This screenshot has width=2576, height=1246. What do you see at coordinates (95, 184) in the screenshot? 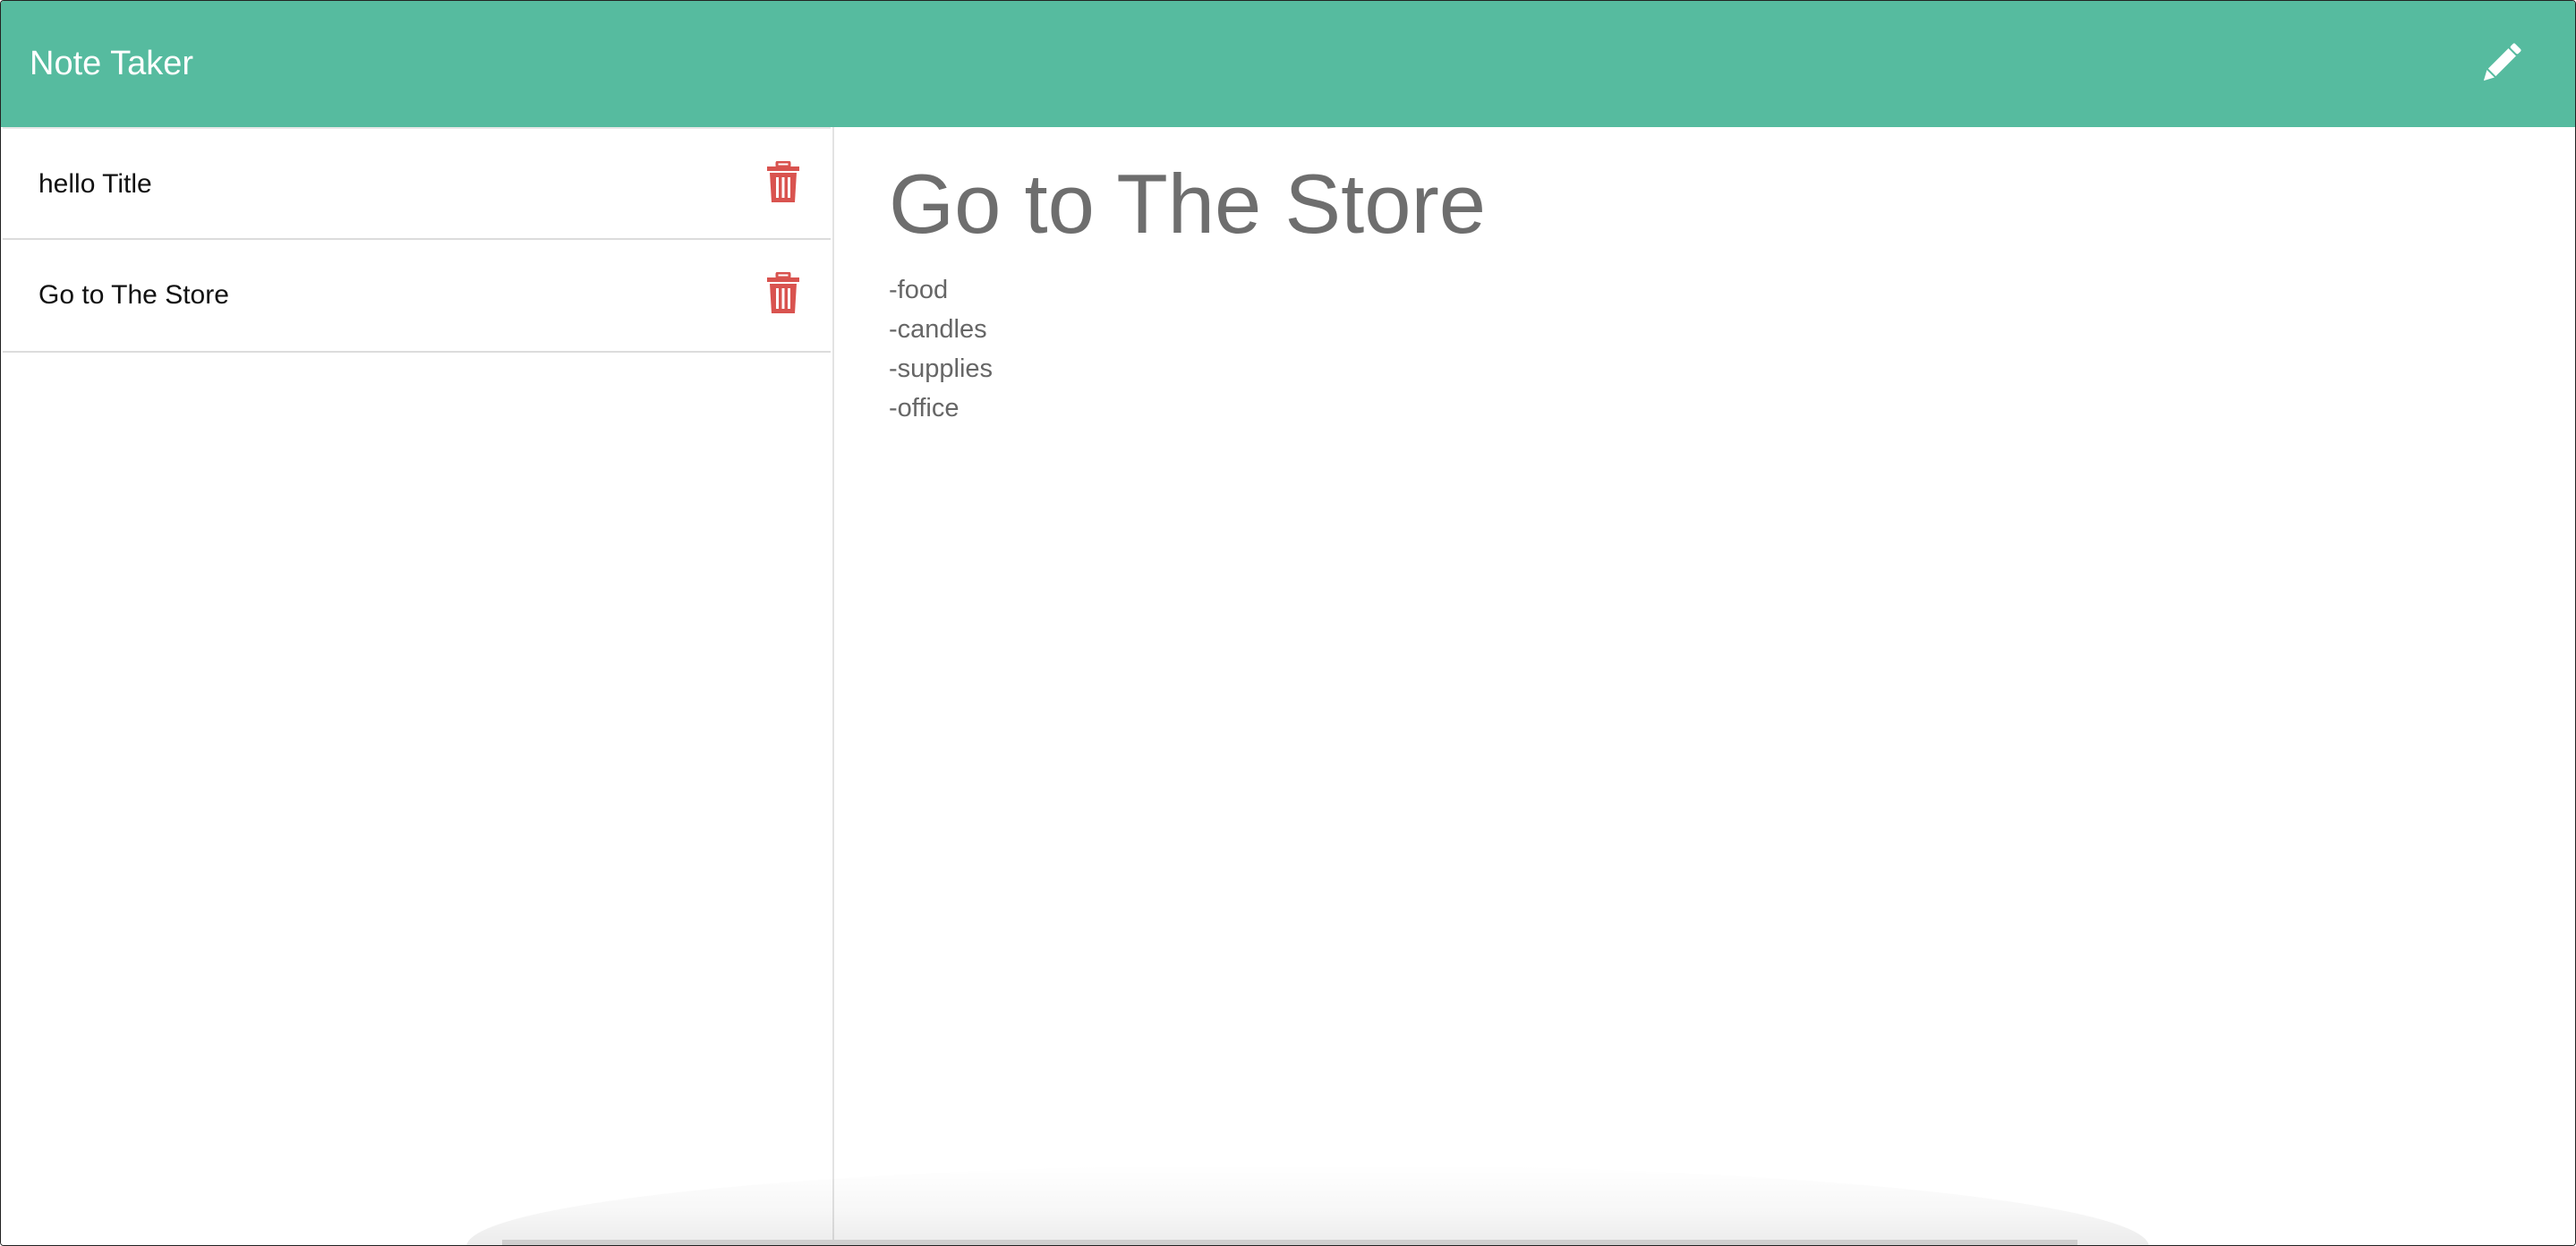
I see `note-list-item-title: hello Title` at bounding box center [95, 184].